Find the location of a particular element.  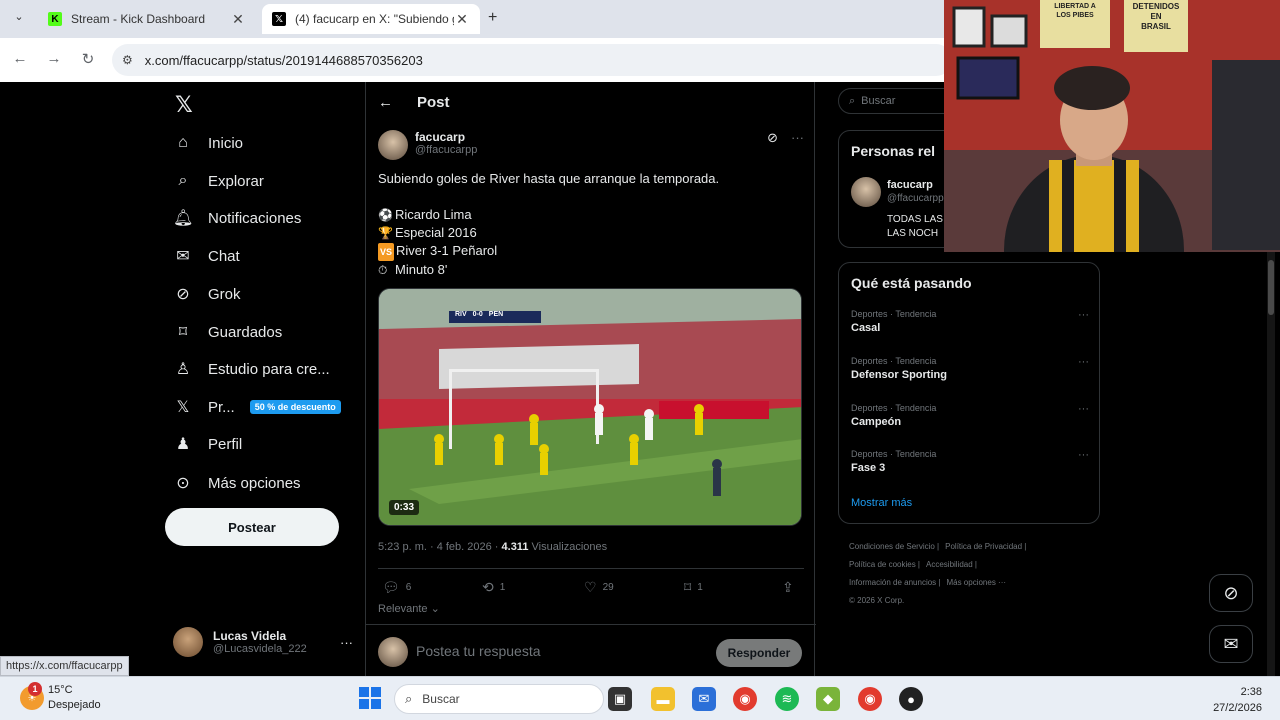

tab-kick: K Stream - Kick Dashboard ✕ is located at coordinates (147, 19).